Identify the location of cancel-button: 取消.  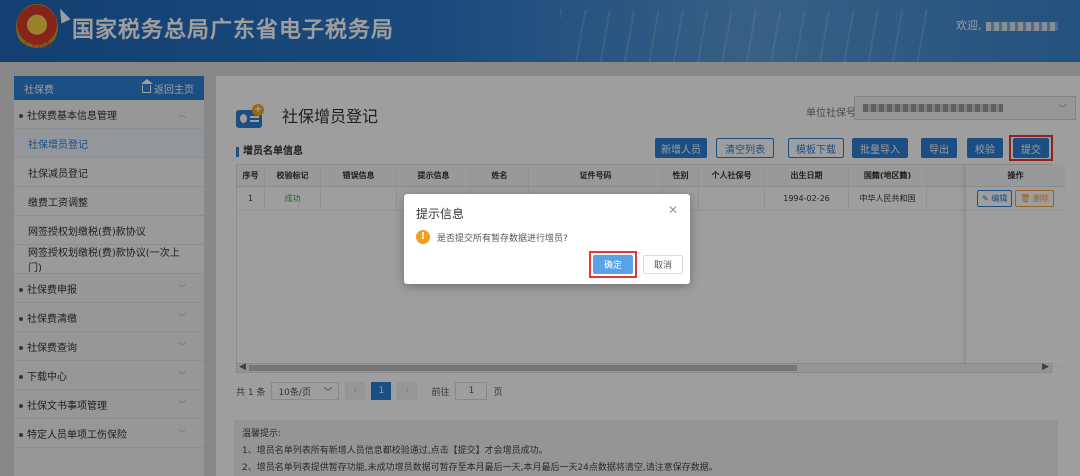
(663, 264).